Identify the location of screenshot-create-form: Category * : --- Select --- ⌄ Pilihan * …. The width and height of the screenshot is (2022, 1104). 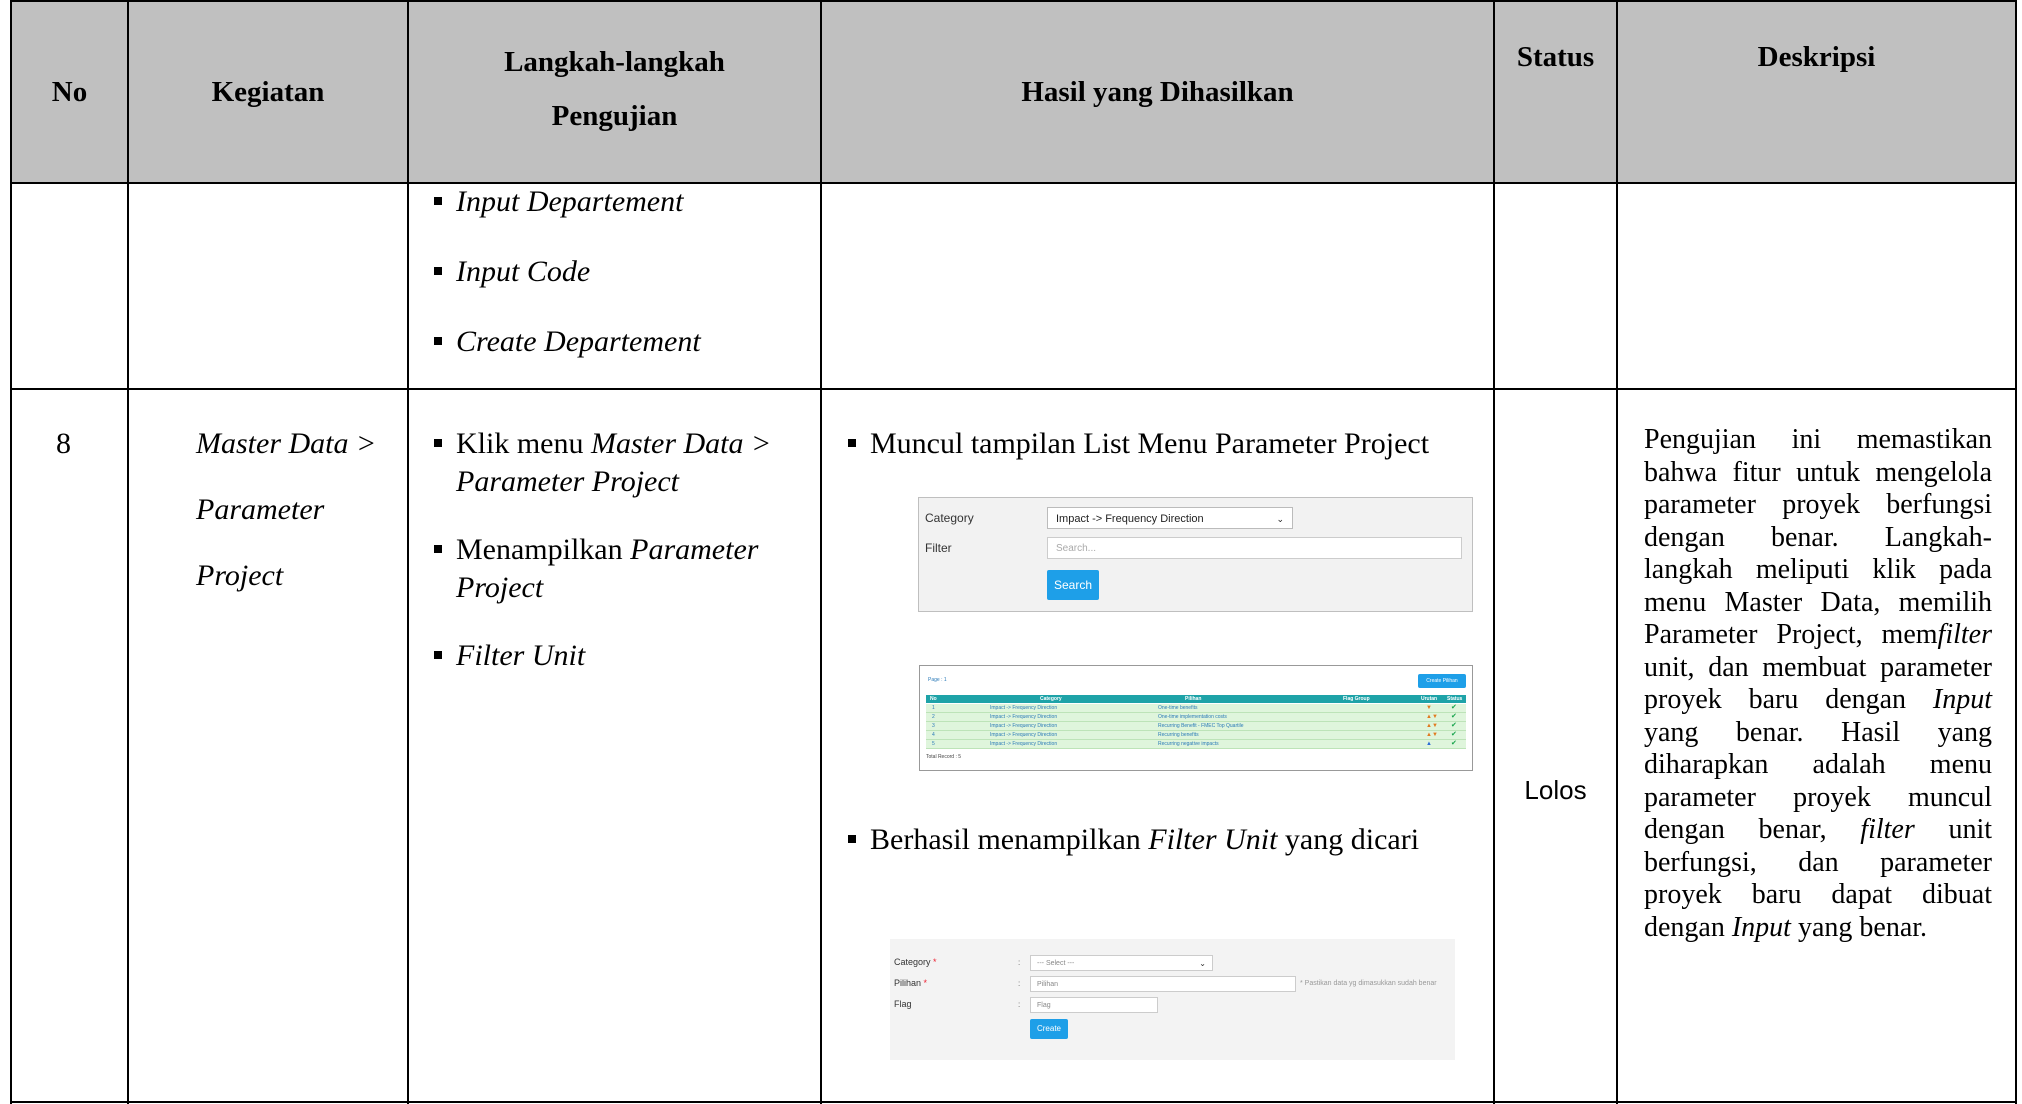
(1172, 999).